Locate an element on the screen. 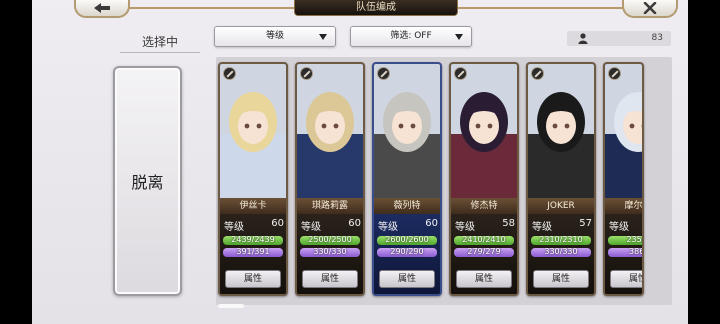 Image resolution: width=720 pixels, height=324 pixels. hp-bar: 2500/2500 is located at coordinates (330, 240).